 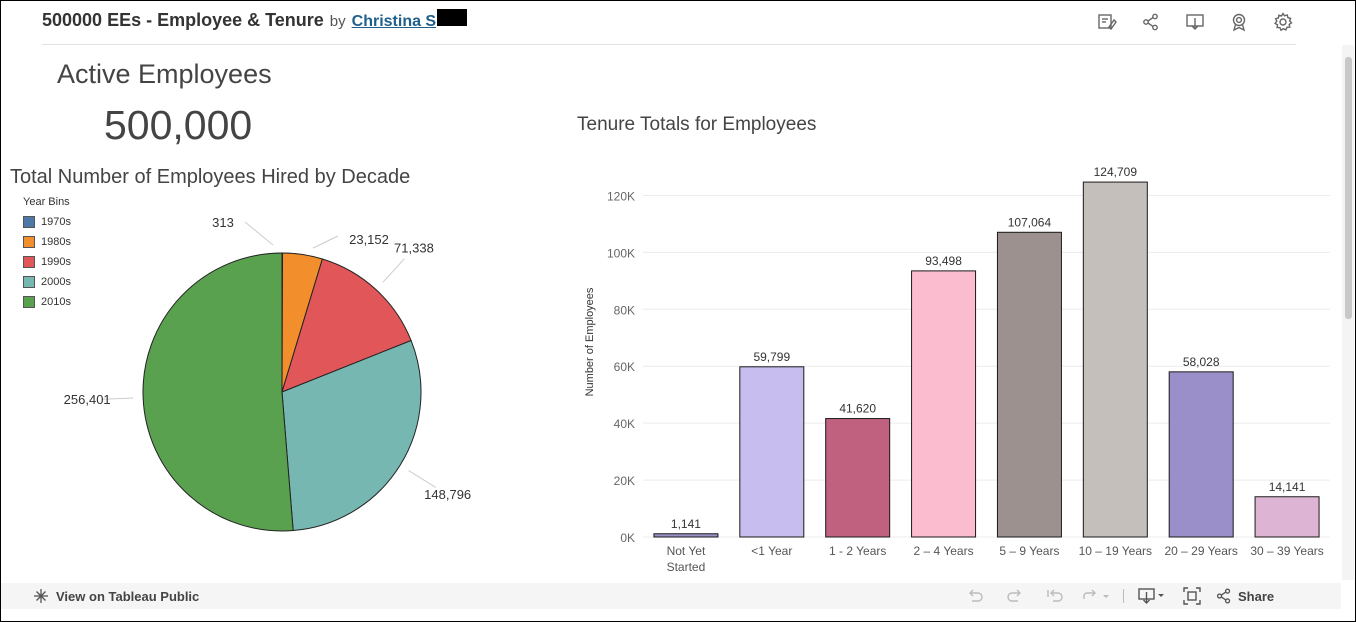 What do you see at coordinates (686, 551) in the screenshot?
I see `x-tick-label: Not Yet` at bounding box center [686, 551].